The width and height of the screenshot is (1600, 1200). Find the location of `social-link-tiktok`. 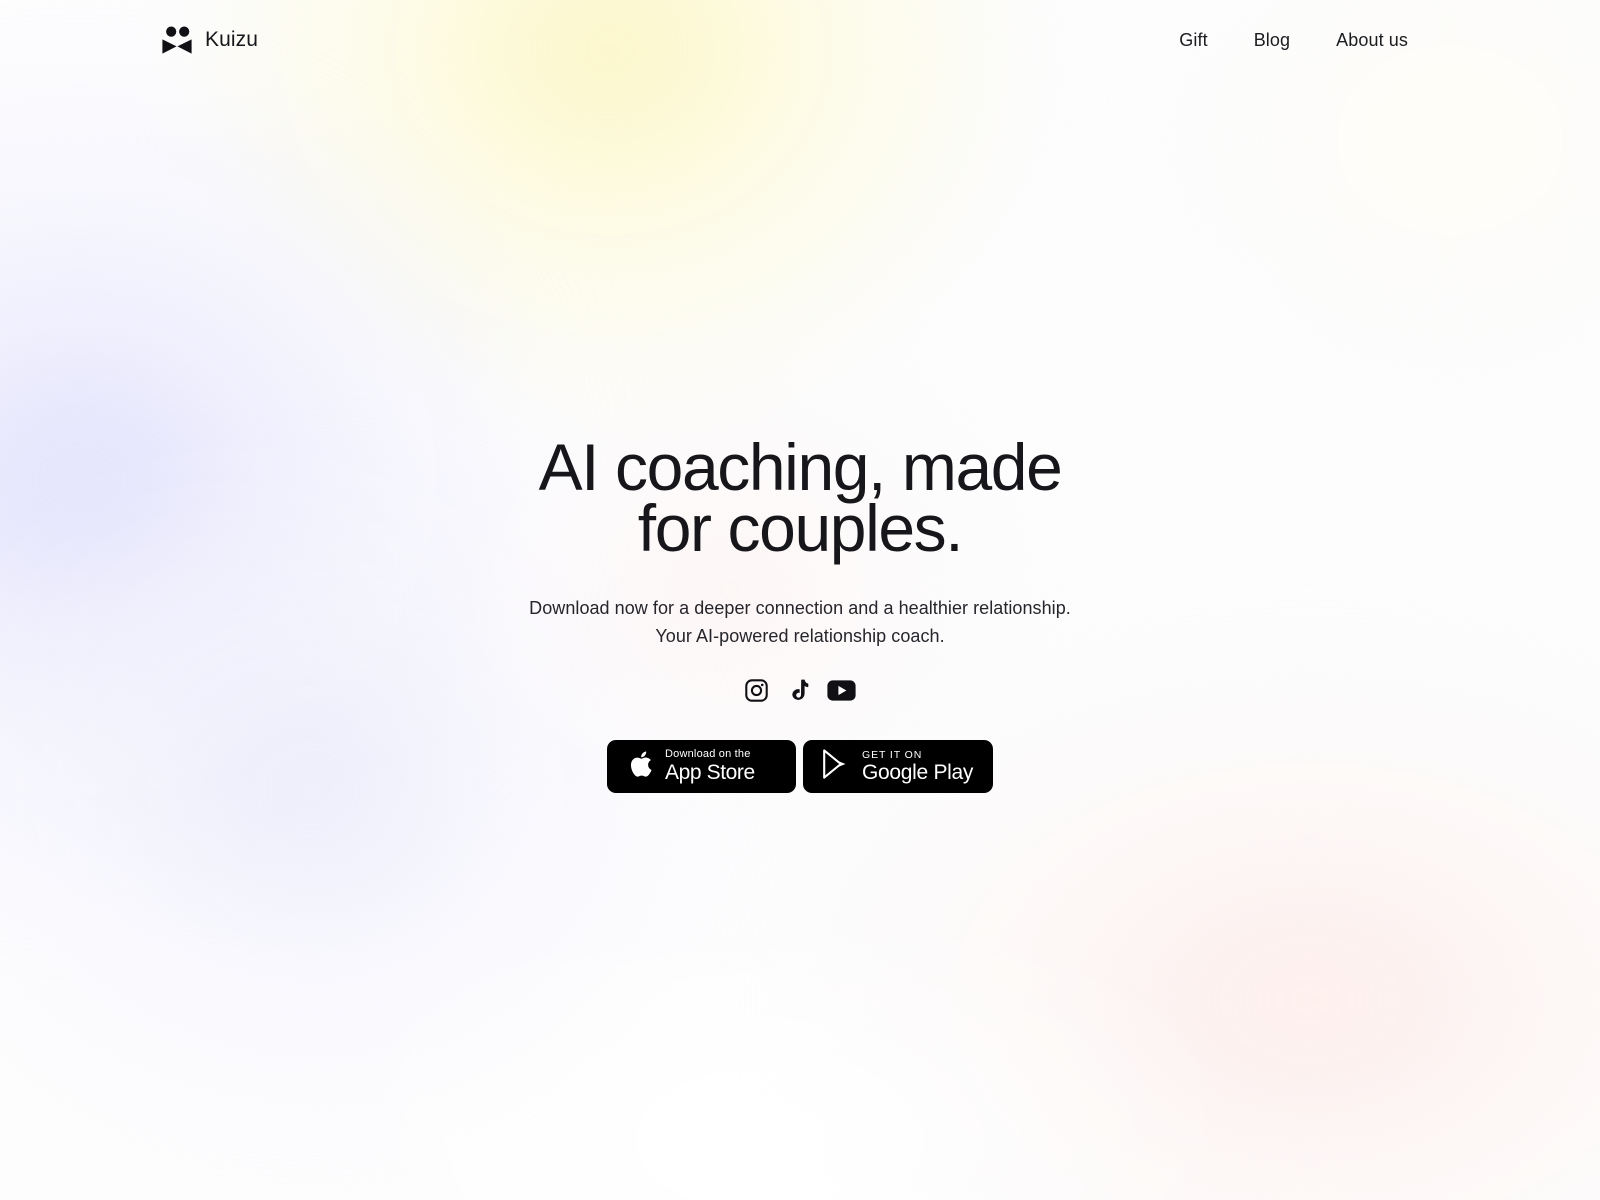

social-link-tiktok is located at coordinates (798, 693).